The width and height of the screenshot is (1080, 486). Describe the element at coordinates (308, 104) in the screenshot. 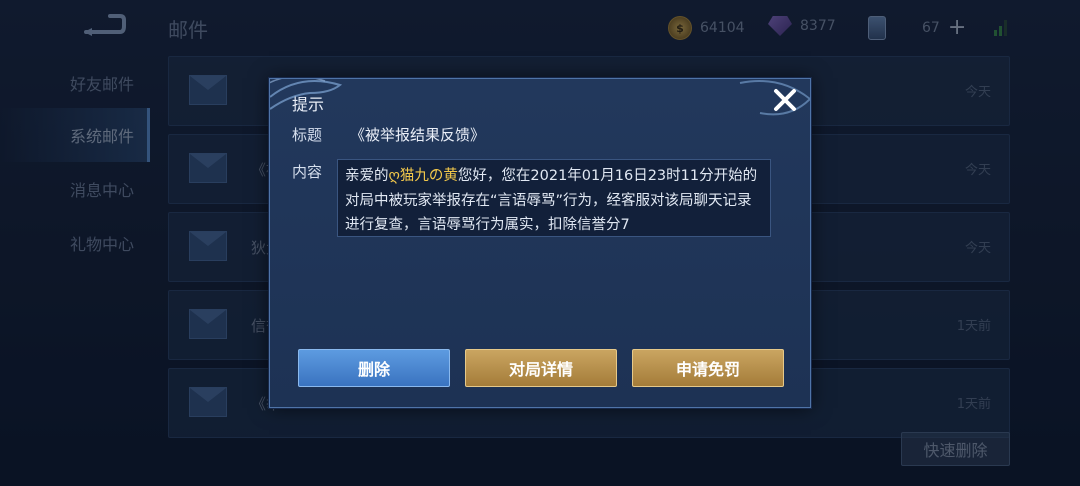

I see `dialog-title: 提示` at that location.